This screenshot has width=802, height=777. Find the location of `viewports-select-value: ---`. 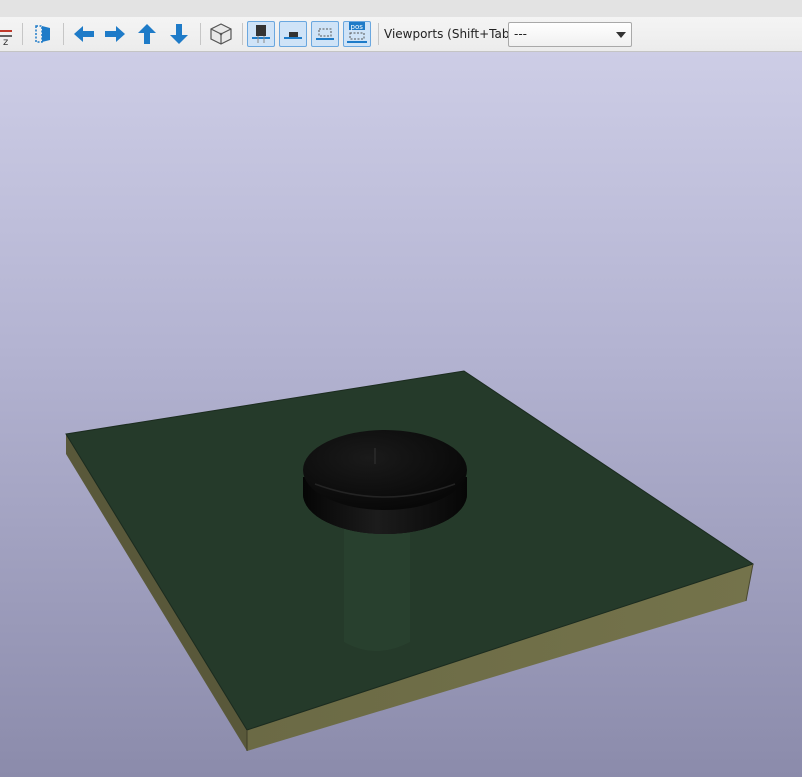

viewports-select-value: --- is located at coordinates (520, 34).